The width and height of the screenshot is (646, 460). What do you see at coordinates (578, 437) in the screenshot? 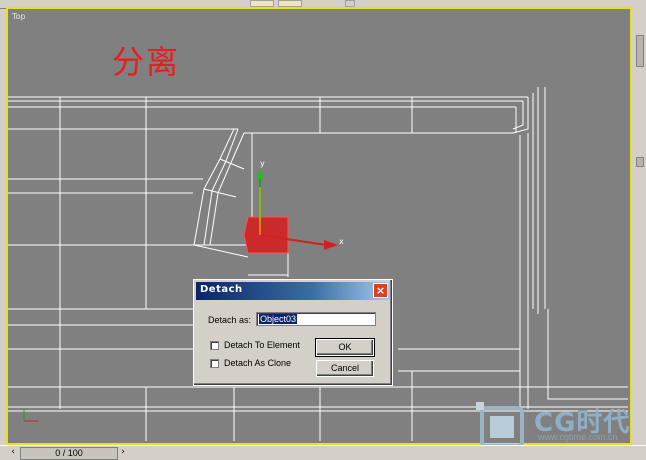
I see `logo-url: www.cgtime.com.cn` at bounding box center [578, 437].